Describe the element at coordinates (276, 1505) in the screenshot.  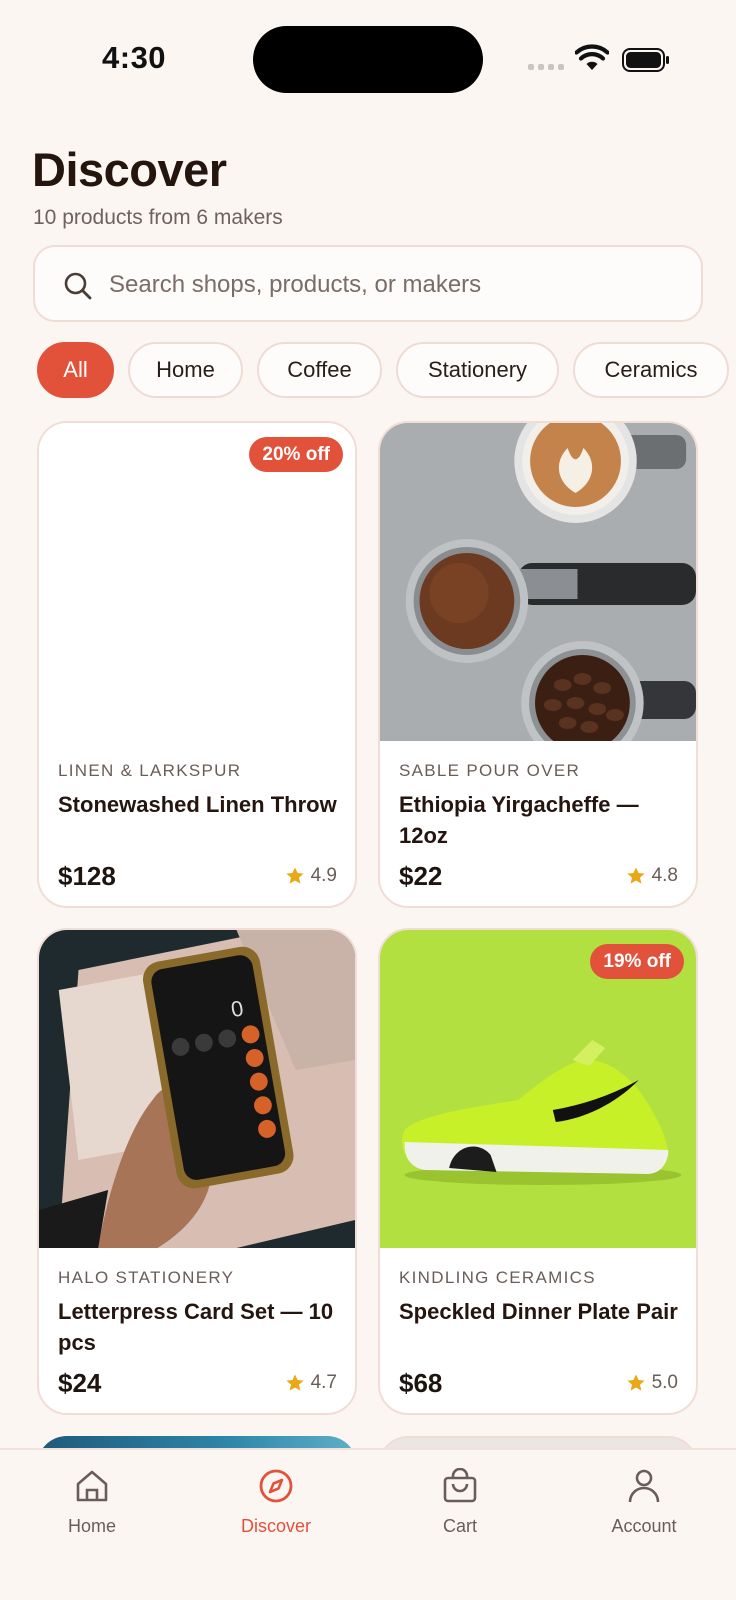
I see `tab-discover: Discover` at that location.